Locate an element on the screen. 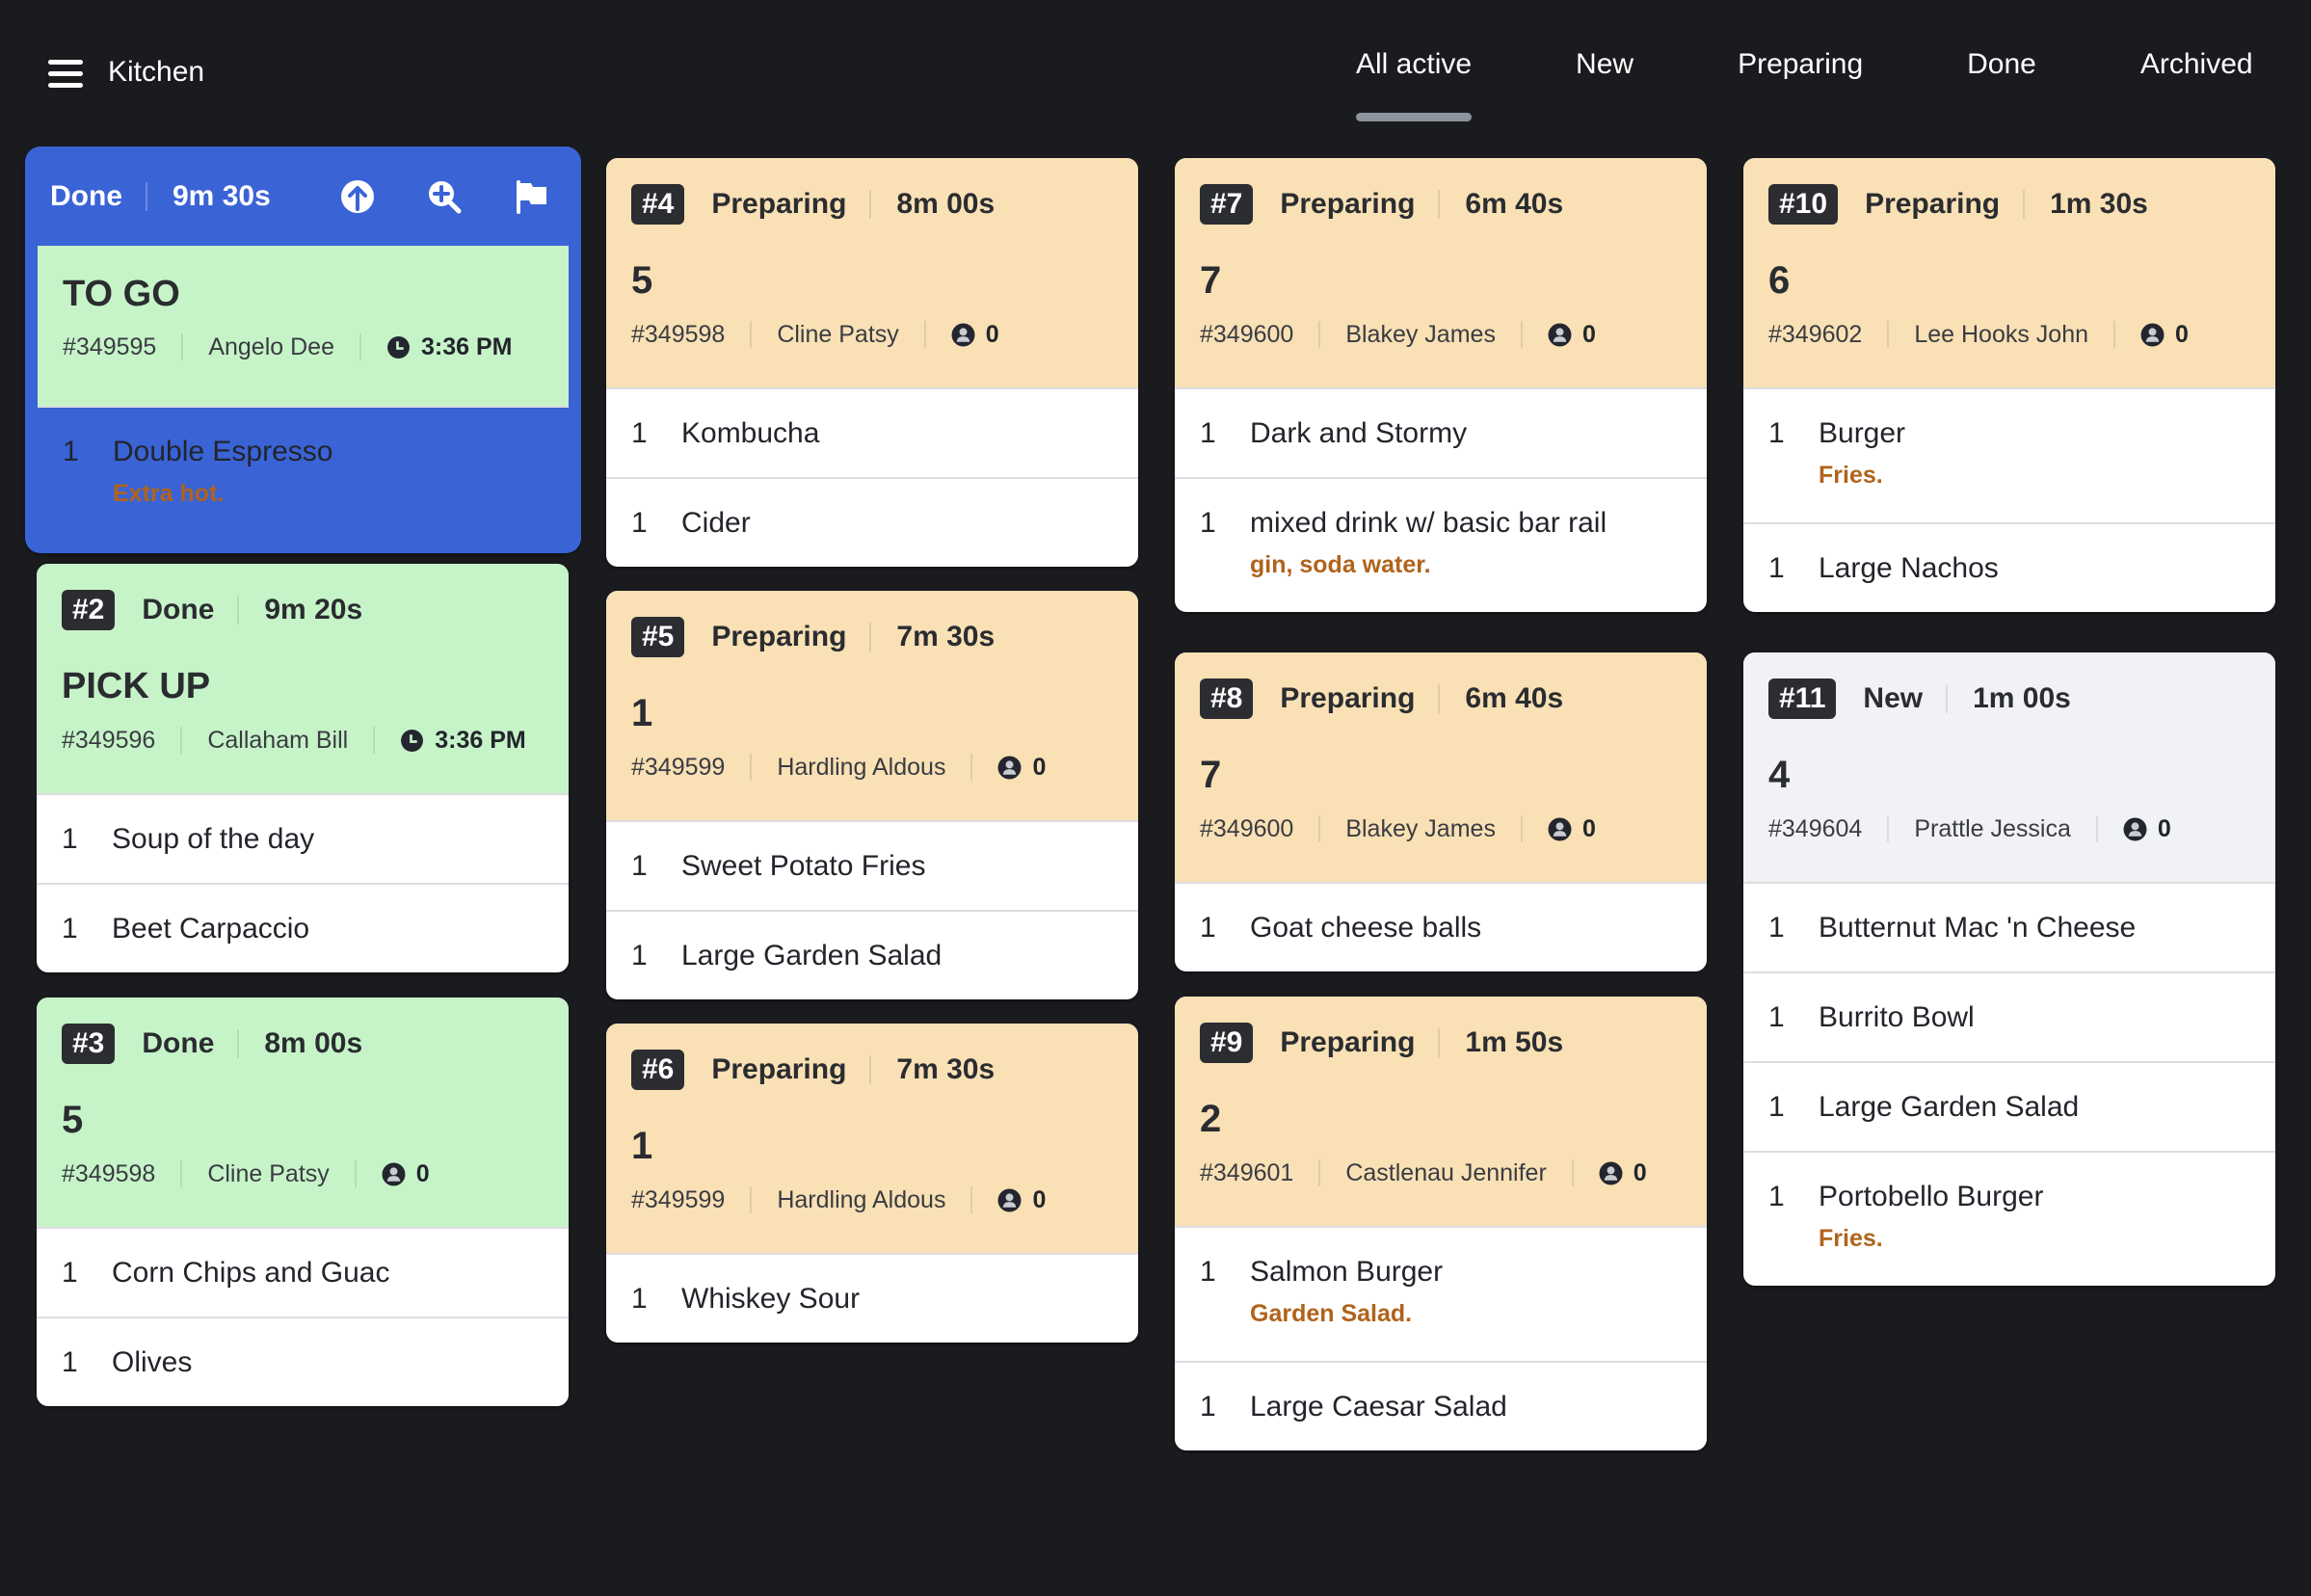 This screenshot has width=2311, height=1596. order-item: 1 Burger Fries. is located at coordinates (2009, 454).